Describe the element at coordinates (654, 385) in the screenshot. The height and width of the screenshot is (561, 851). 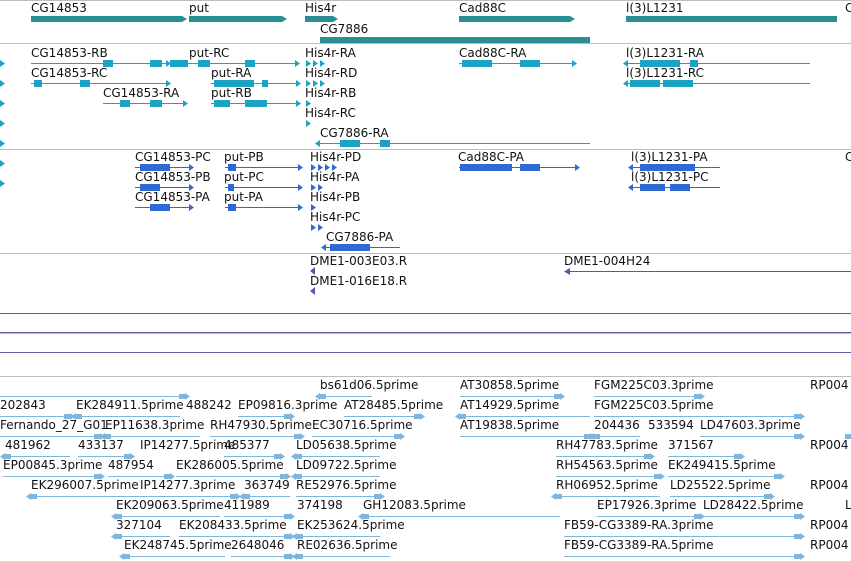
I see `est-label-fgm225c03-3prime: FGM225C03.3prime` at that location.